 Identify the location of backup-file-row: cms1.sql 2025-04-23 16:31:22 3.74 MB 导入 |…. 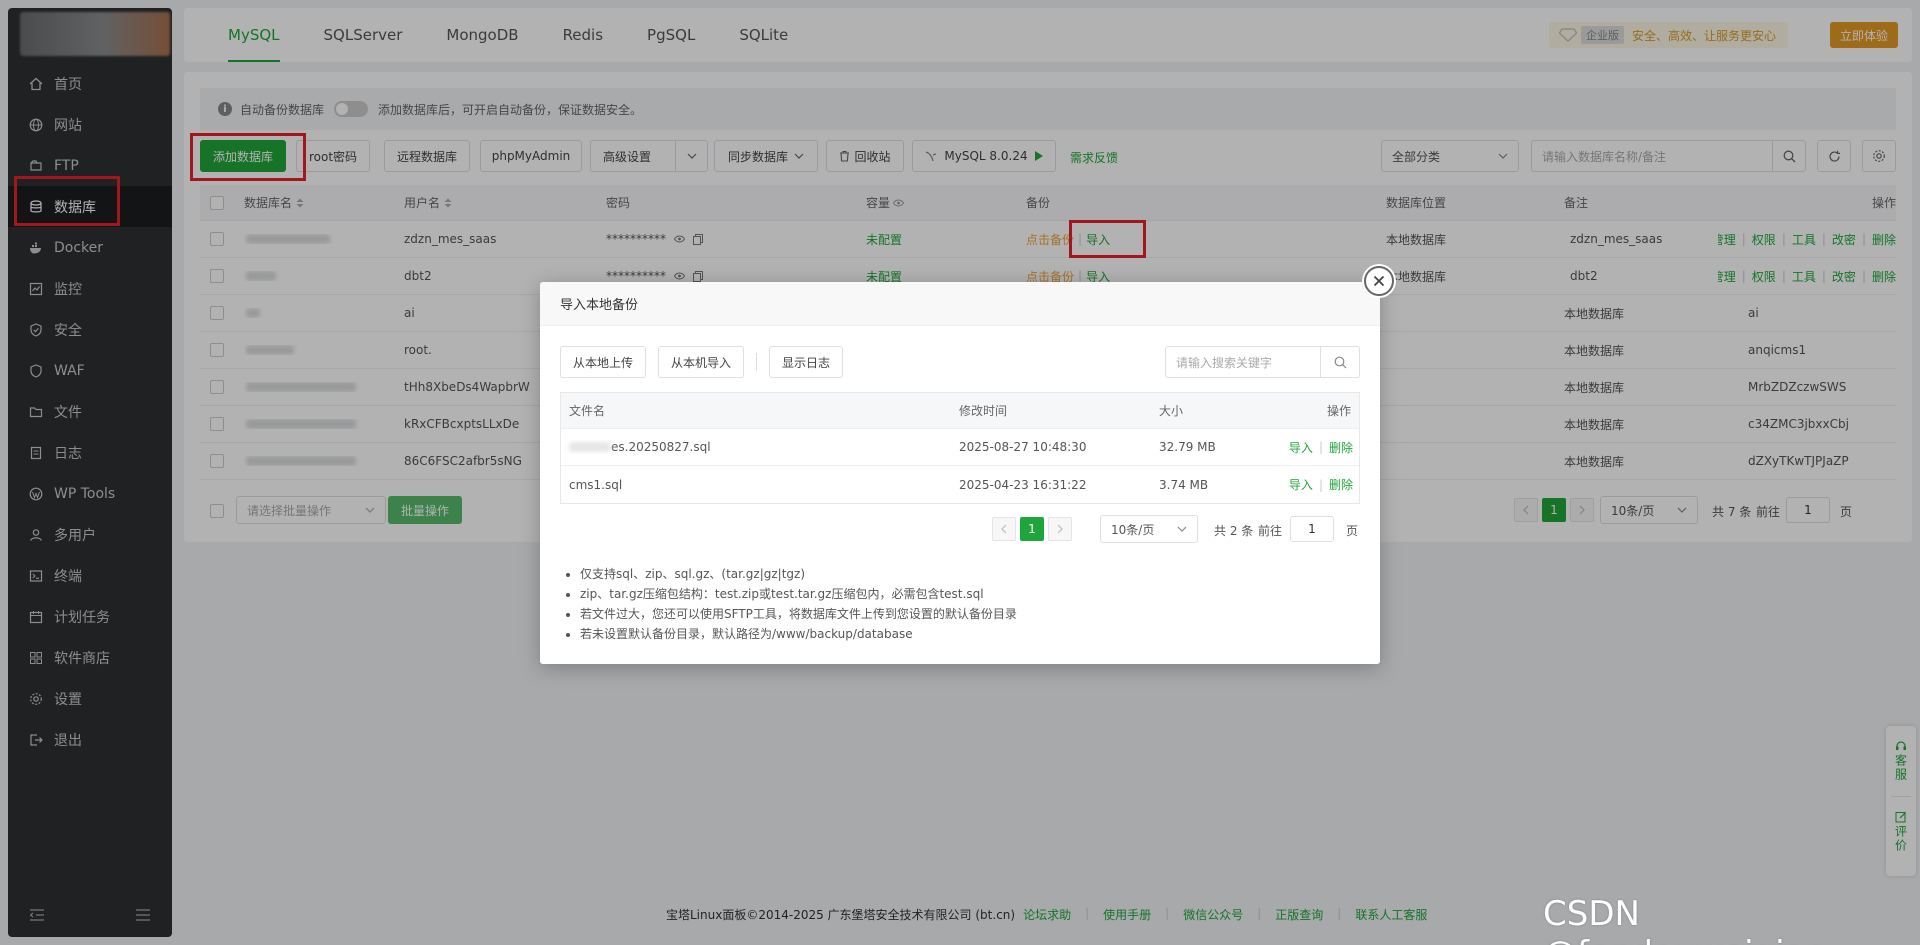
(961, 484).